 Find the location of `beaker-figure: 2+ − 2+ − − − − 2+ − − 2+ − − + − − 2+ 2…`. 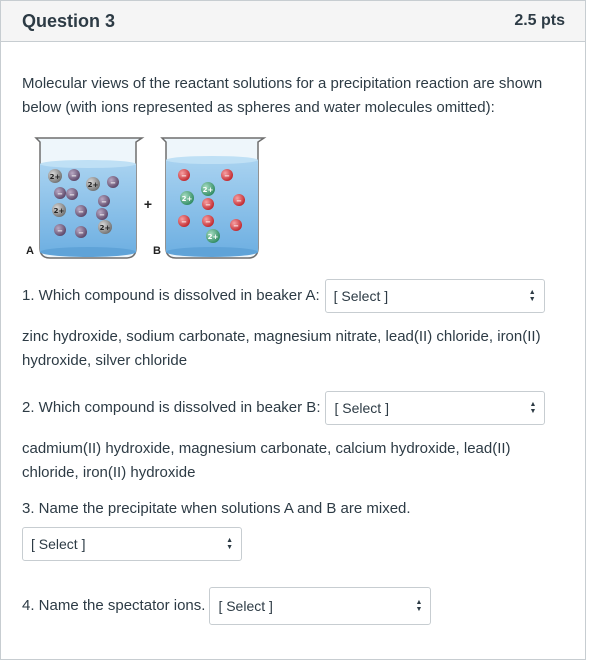

beaker-figure: 2+ − 2+ − − − − 2+ − − 2+ − − + − − 2+ 2… is located at coordinates (152, 197).